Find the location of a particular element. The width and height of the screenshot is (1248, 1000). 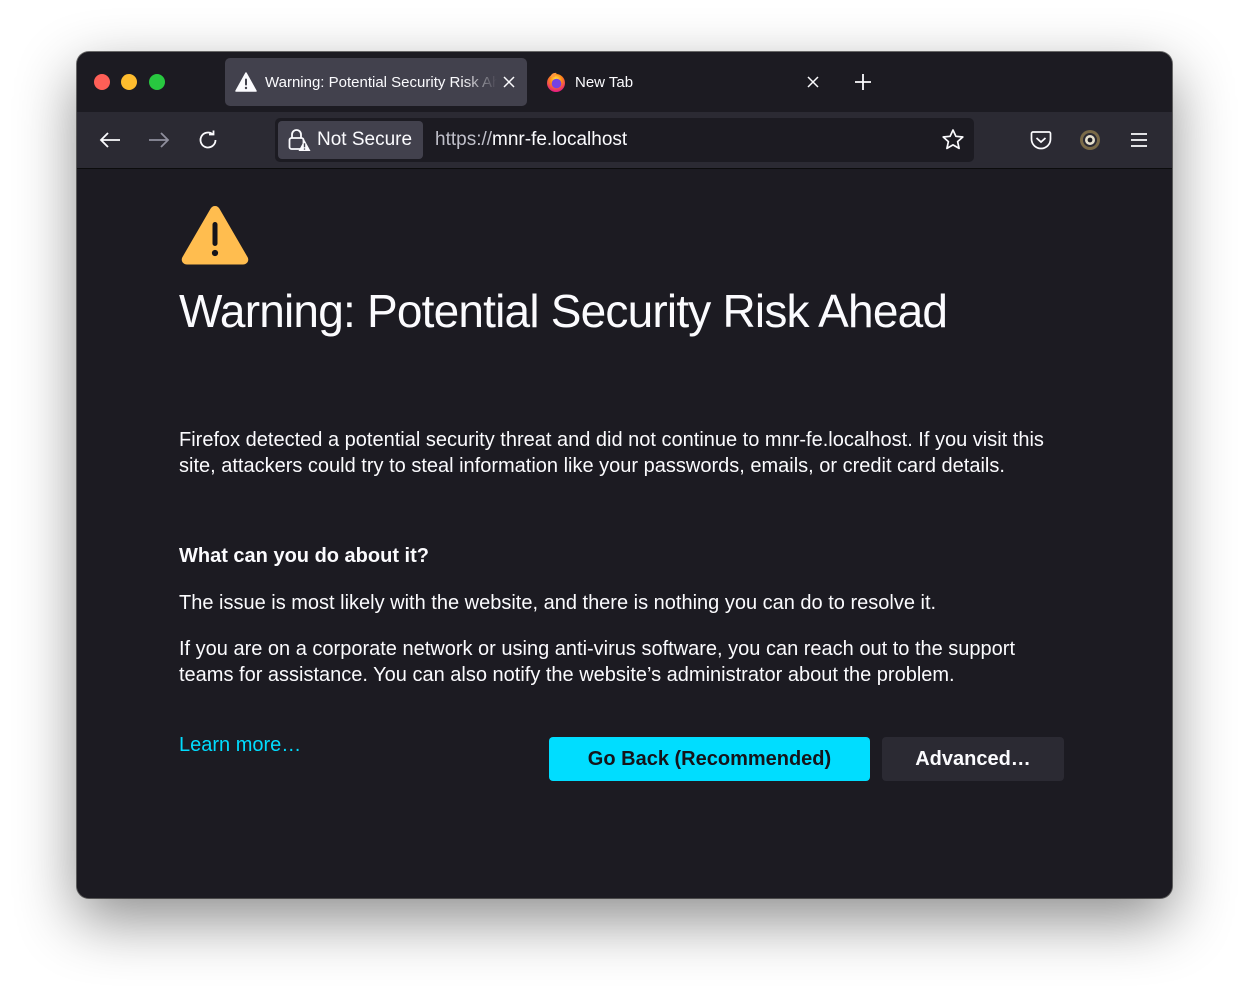

new-tab-button is located at coordinates (863, 82).